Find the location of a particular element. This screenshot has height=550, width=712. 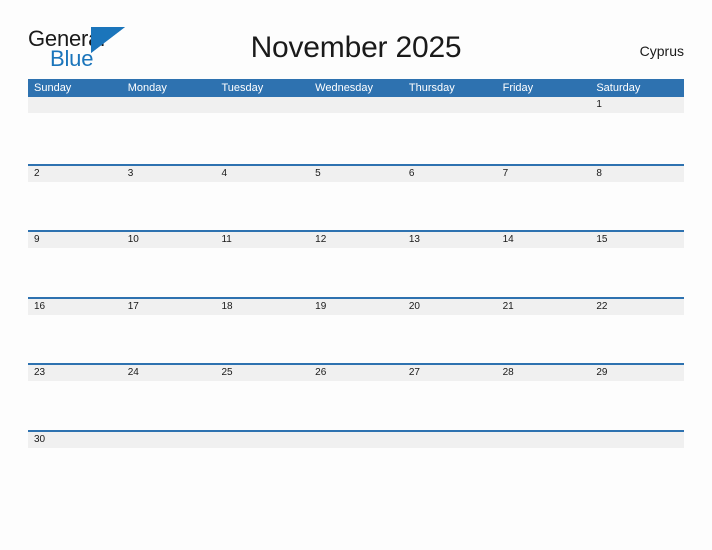

day-cell: 9 is located at coordinates (75, 240).